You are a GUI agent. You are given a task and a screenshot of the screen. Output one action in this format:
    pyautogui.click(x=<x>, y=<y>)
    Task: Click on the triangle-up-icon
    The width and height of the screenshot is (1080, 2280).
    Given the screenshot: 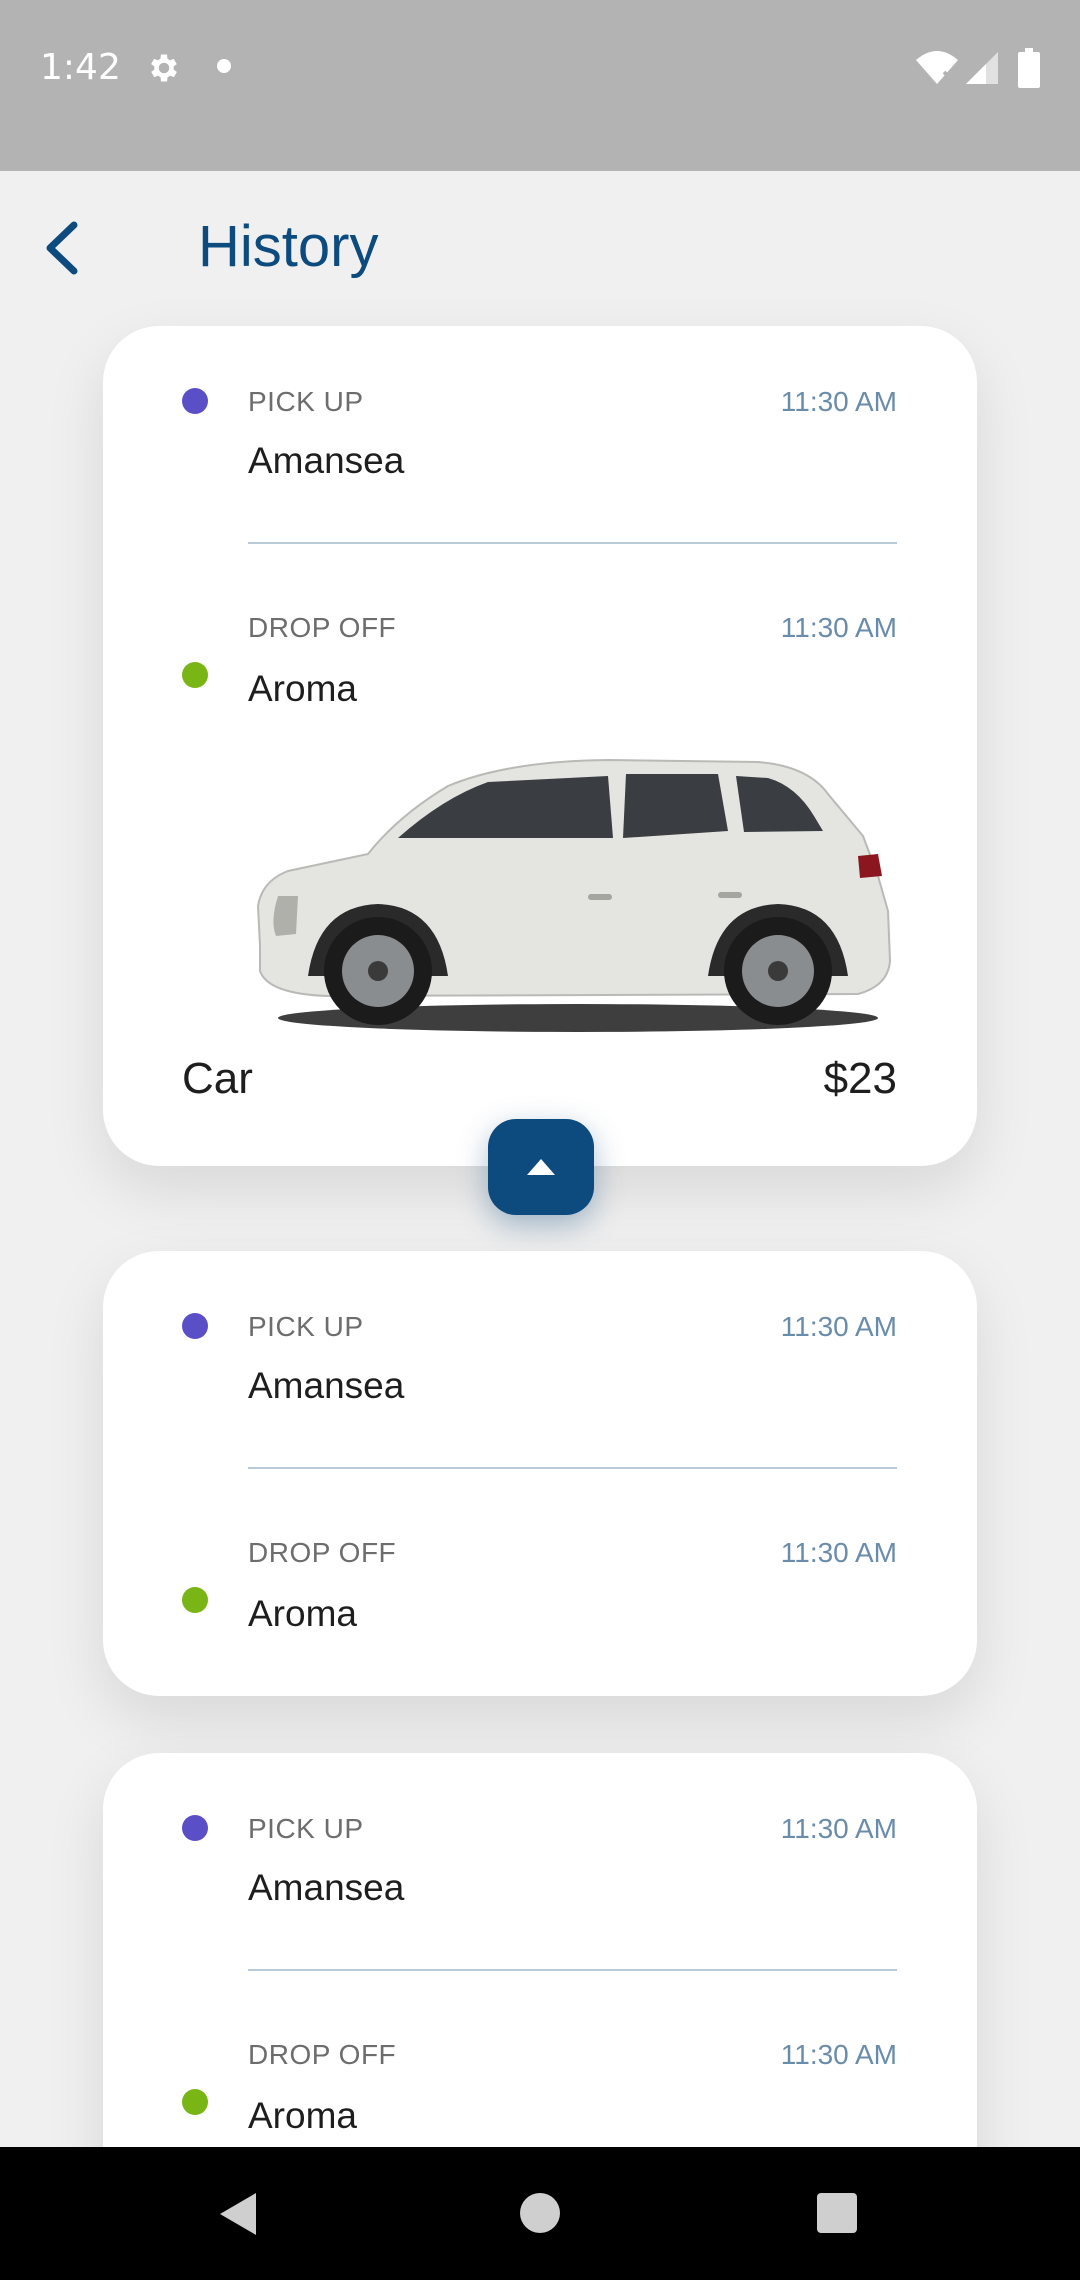 What is the action you would take?
    pyautogui.click(x=541, y=1167)
    